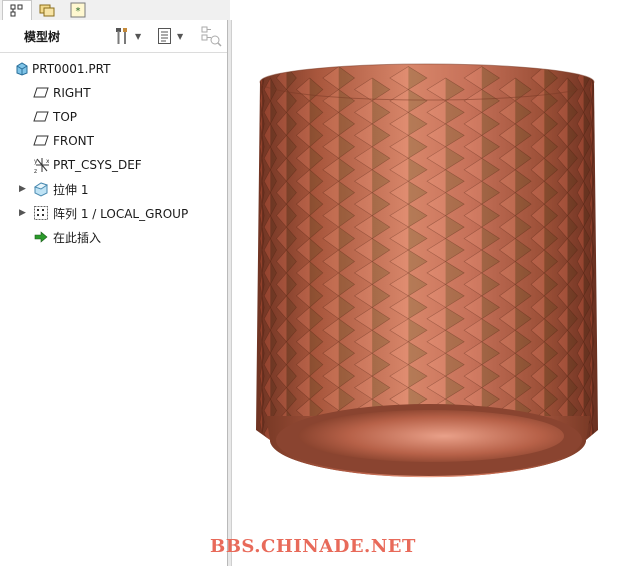 The height and width of the screenshot is (569, 617). I want to click on svg-text: y, so click(36, 161).